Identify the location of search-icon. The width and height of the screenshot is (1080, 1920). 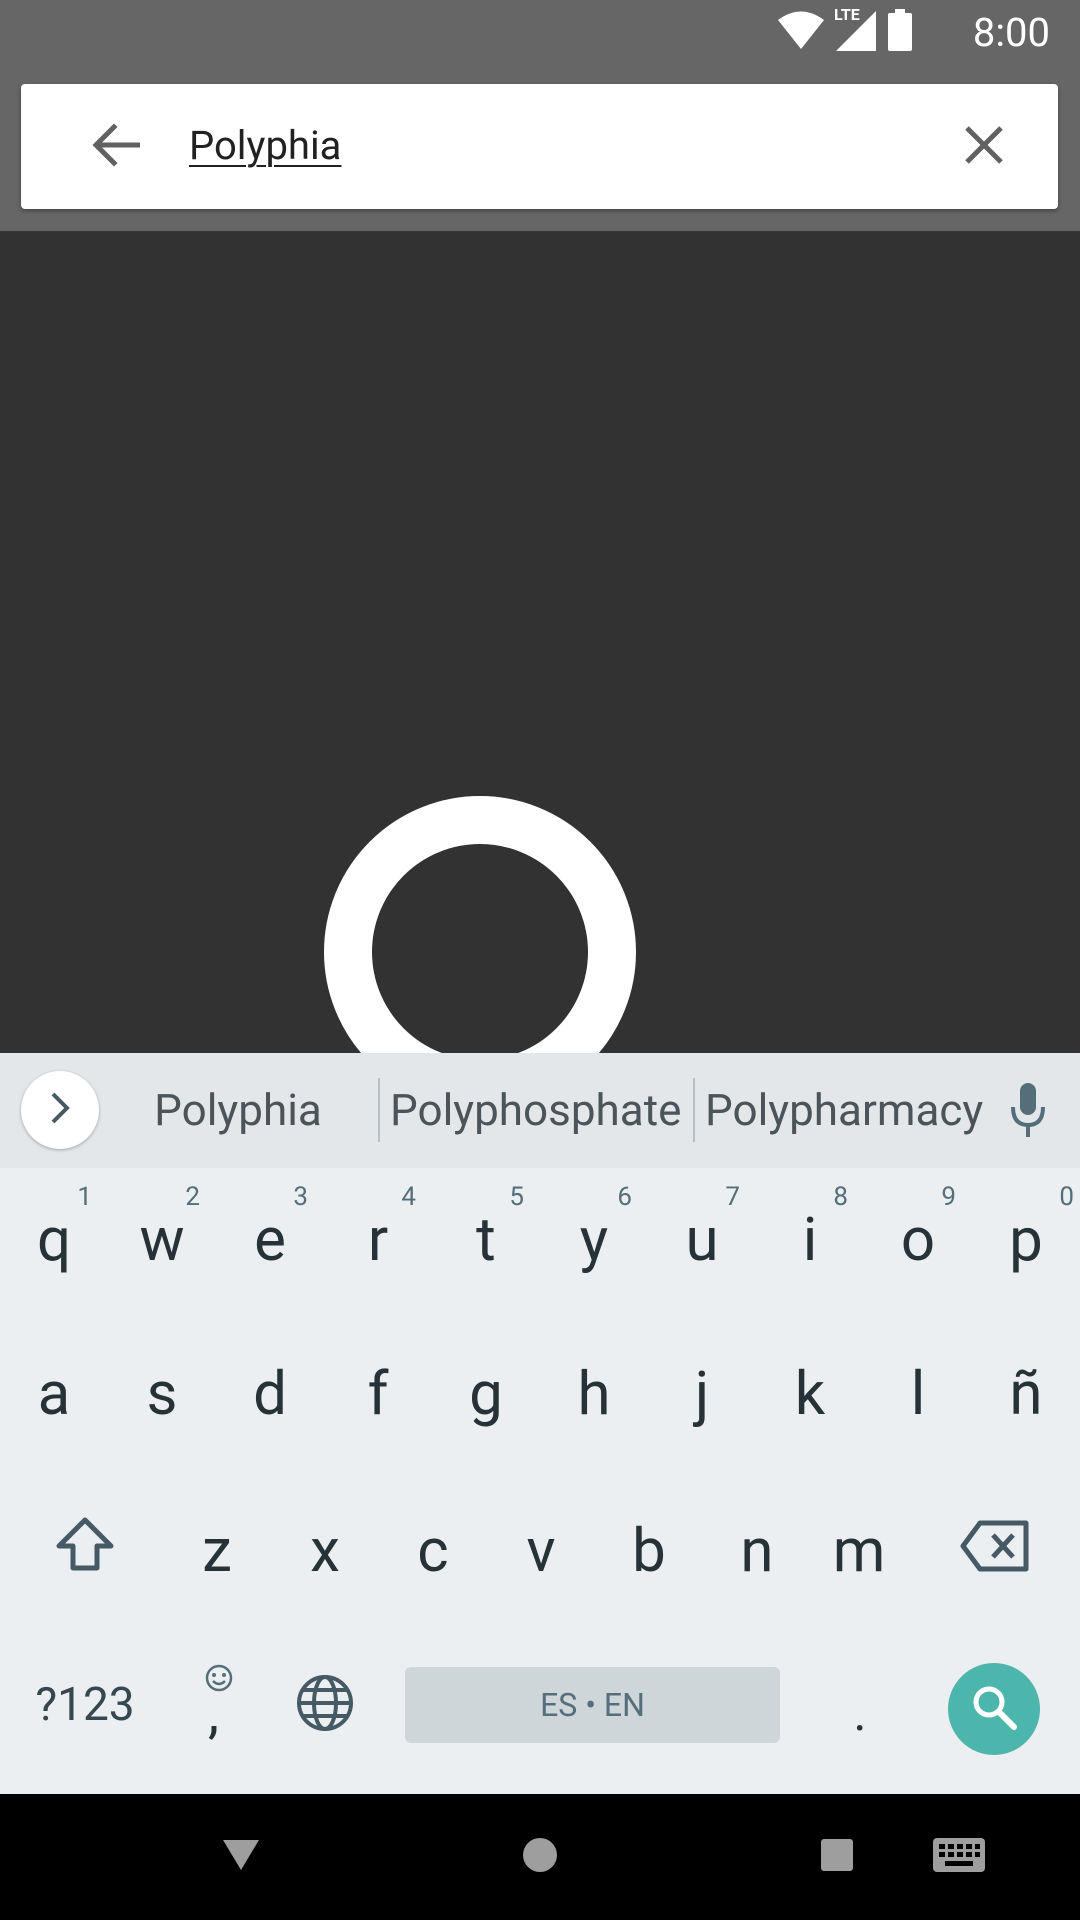
(994, 1709).